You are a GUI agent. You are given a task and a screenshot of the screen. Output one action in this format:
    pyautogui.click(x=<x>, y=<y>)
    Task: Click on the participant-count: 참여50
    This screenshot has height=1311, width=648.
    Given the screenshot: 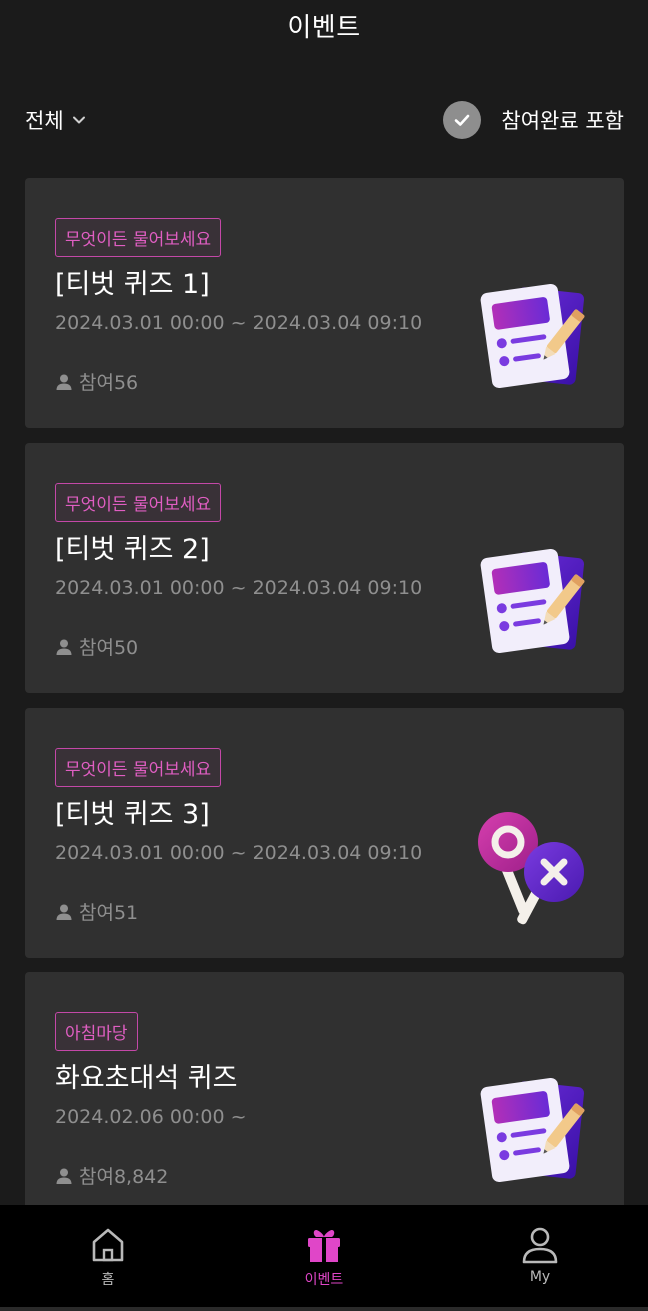 What is the action you would take?
    pyautogui.click(x=96, y=646)
    